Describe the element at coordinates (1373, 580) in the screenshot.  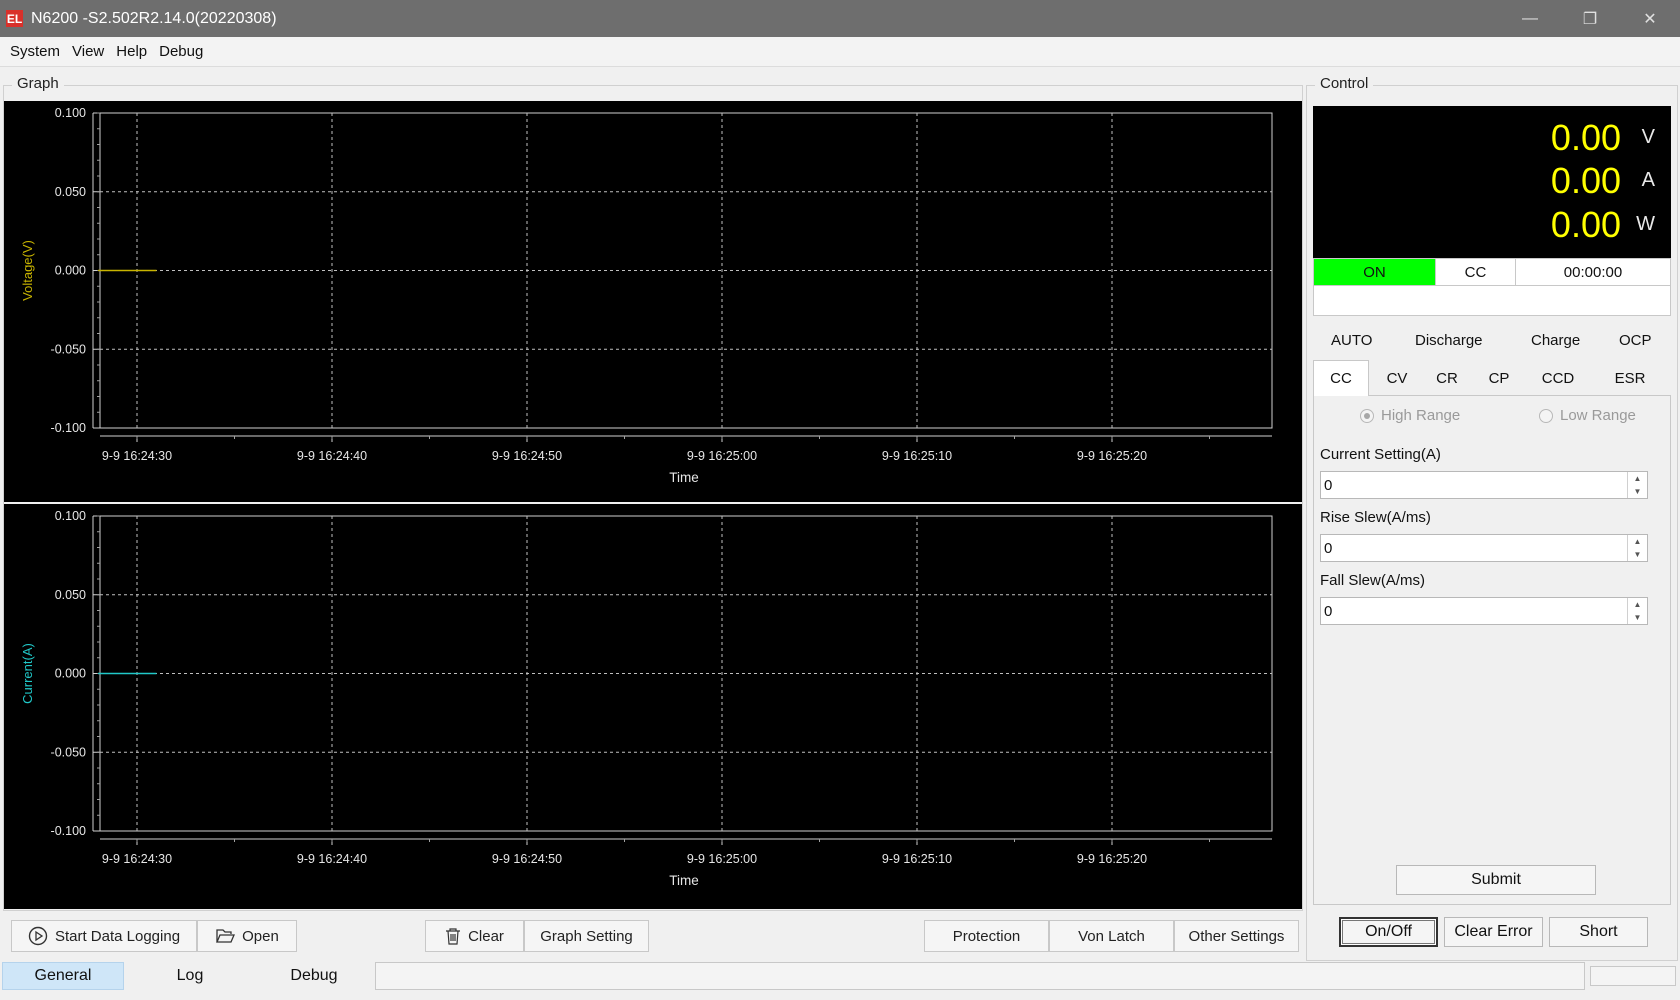
I see `fall-slew-label: Fall Slew(A/ms)` at that location.